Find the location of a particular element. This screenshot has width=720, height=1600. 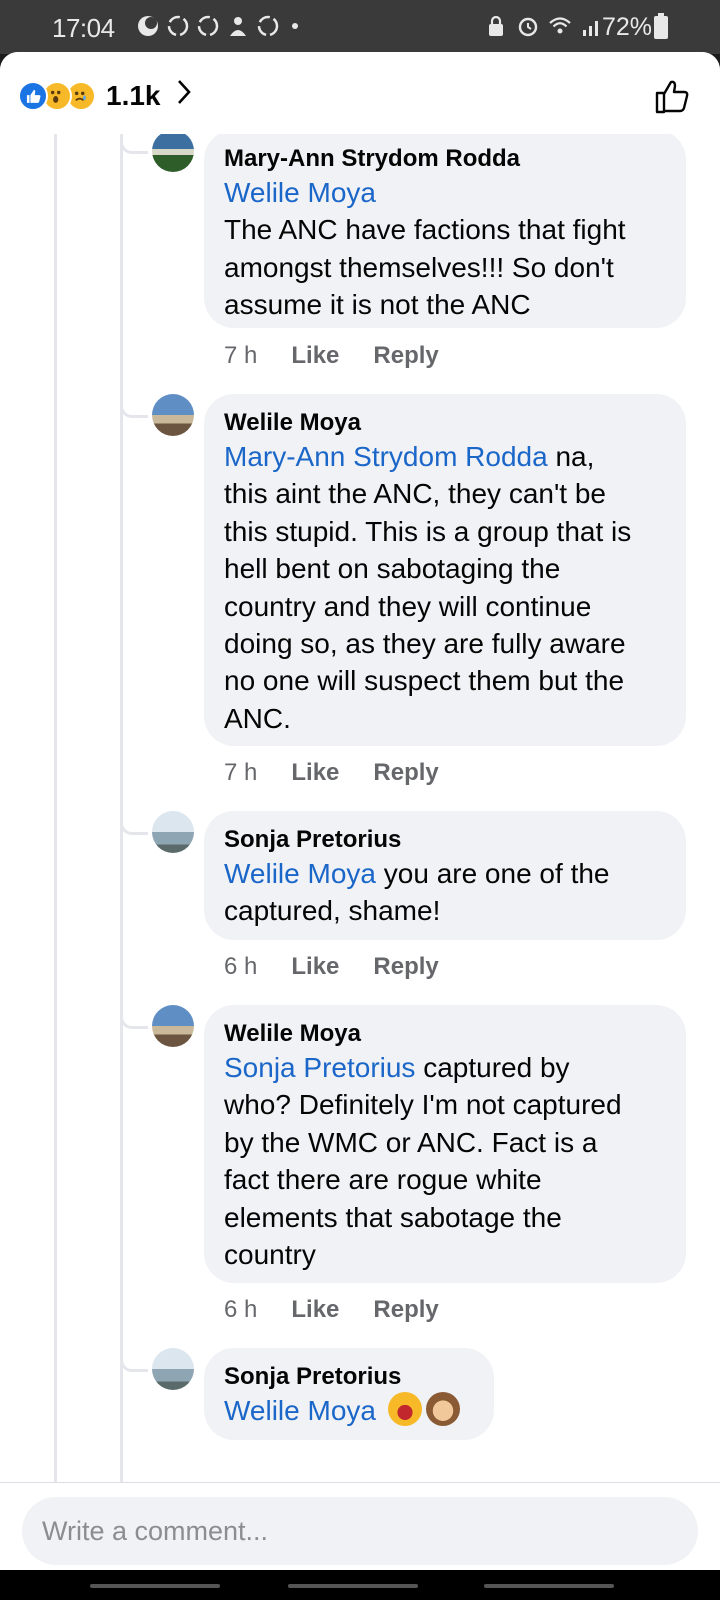

thread-line is located at coordinates (55, 834).